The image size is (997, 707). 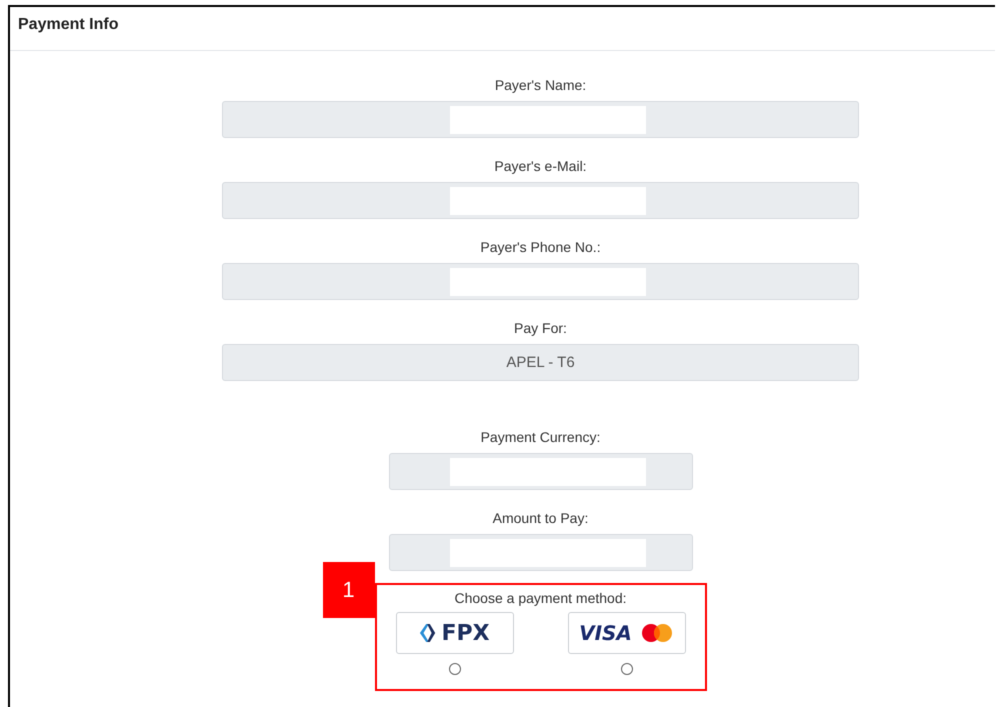 What do you see at coordinates (68, 24) in the screenshot?
I see `panel-title: Payment Info` at bounding box center [68, 24].